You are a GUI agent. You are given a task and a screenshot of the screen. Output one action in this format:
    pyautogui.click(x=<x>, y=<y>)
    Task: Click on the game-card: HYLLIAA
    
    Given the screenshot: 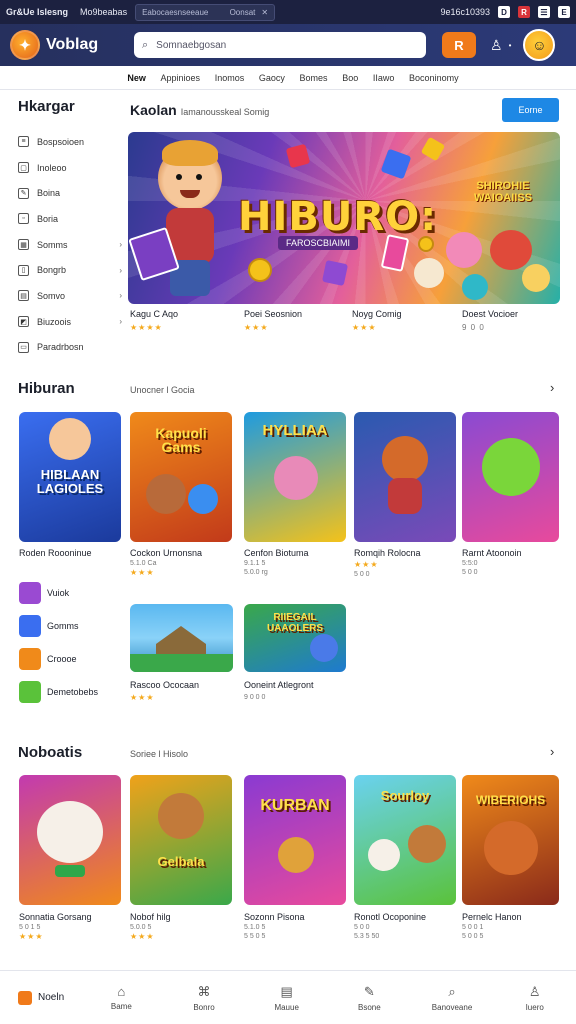 What is the action you would take?
    pyautogui.click(x=295, y=477)
    